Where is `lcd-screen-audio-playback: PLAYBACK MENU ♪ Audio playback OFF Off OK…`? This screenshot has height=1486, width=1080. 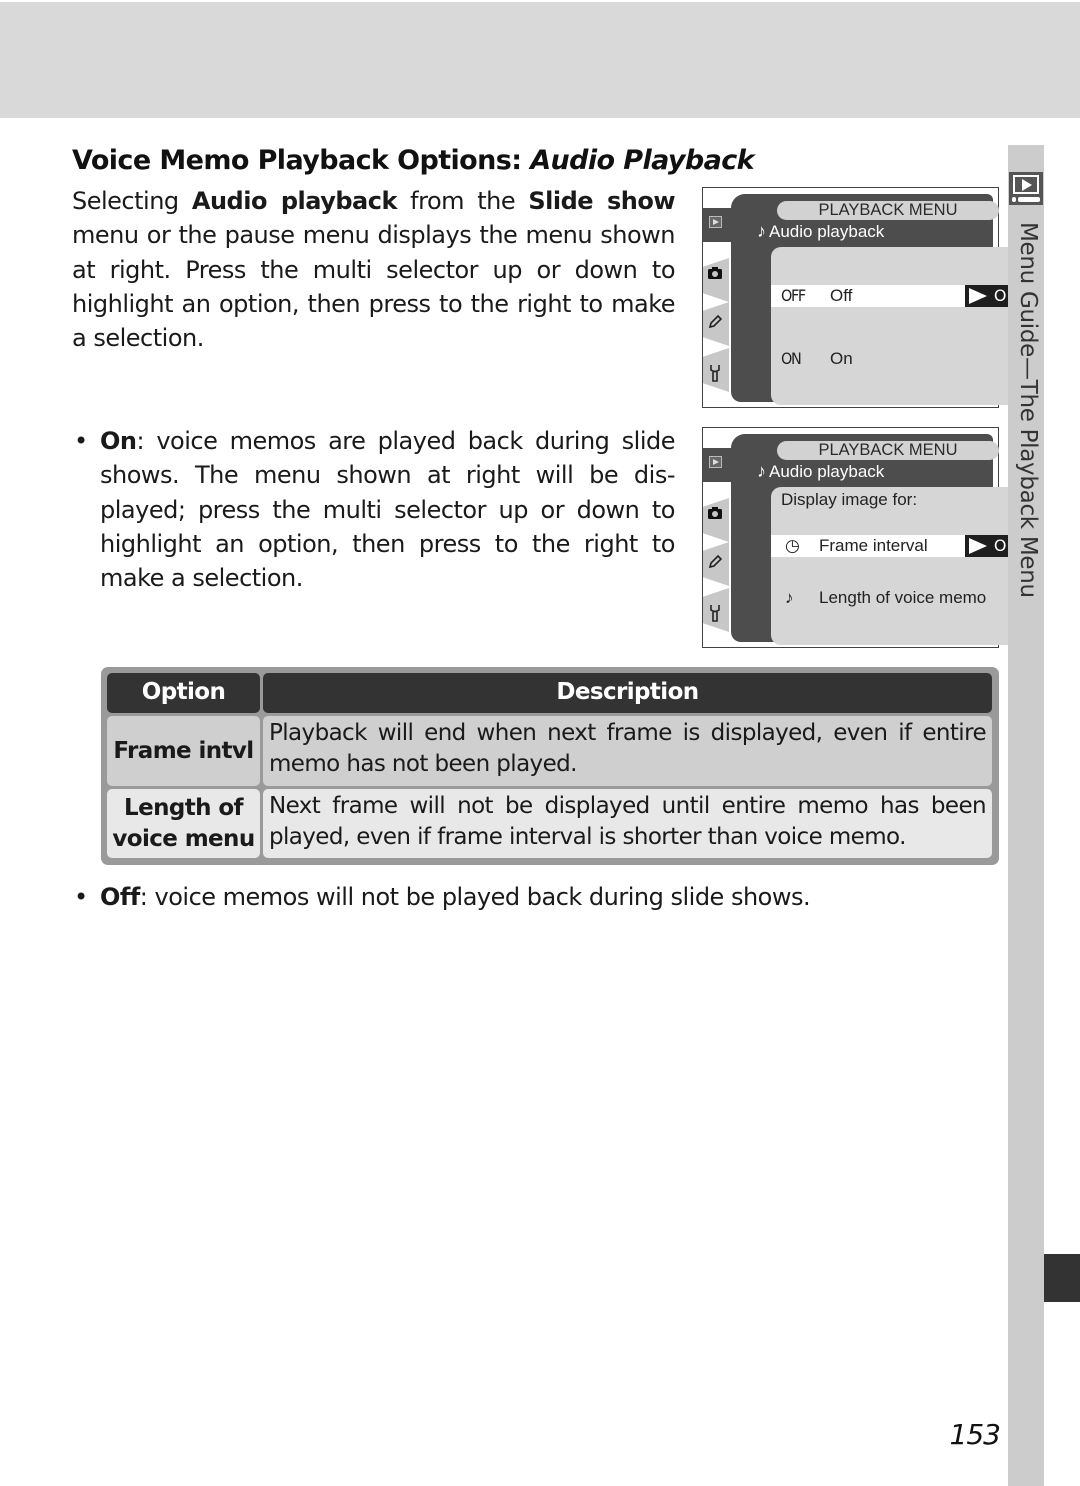
lcd-screen-audio-playback: PLAYBACK MENU ♪ Audio playback OFF Off OK… is located at coordinates (861, 297).